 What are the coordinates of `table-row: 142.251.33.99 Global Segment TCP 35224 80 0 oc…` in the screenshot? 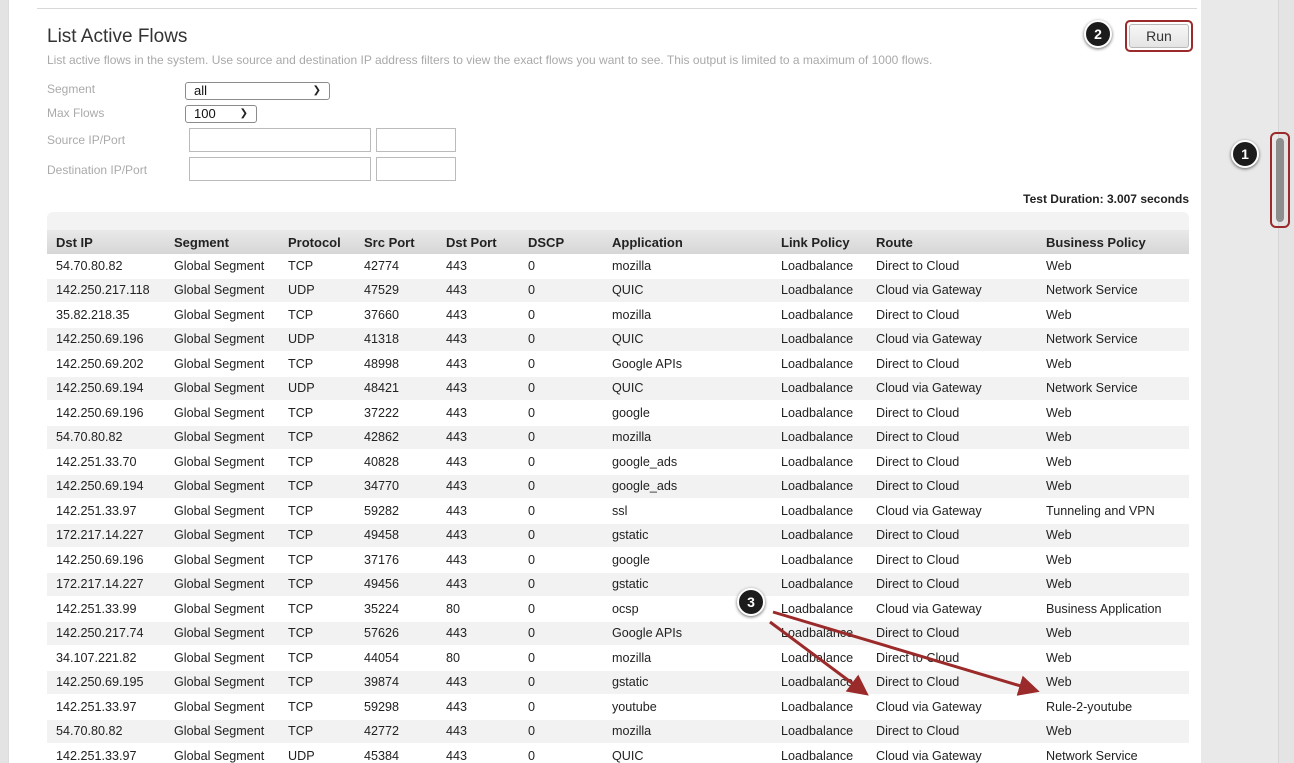 It's located at (618, 609).